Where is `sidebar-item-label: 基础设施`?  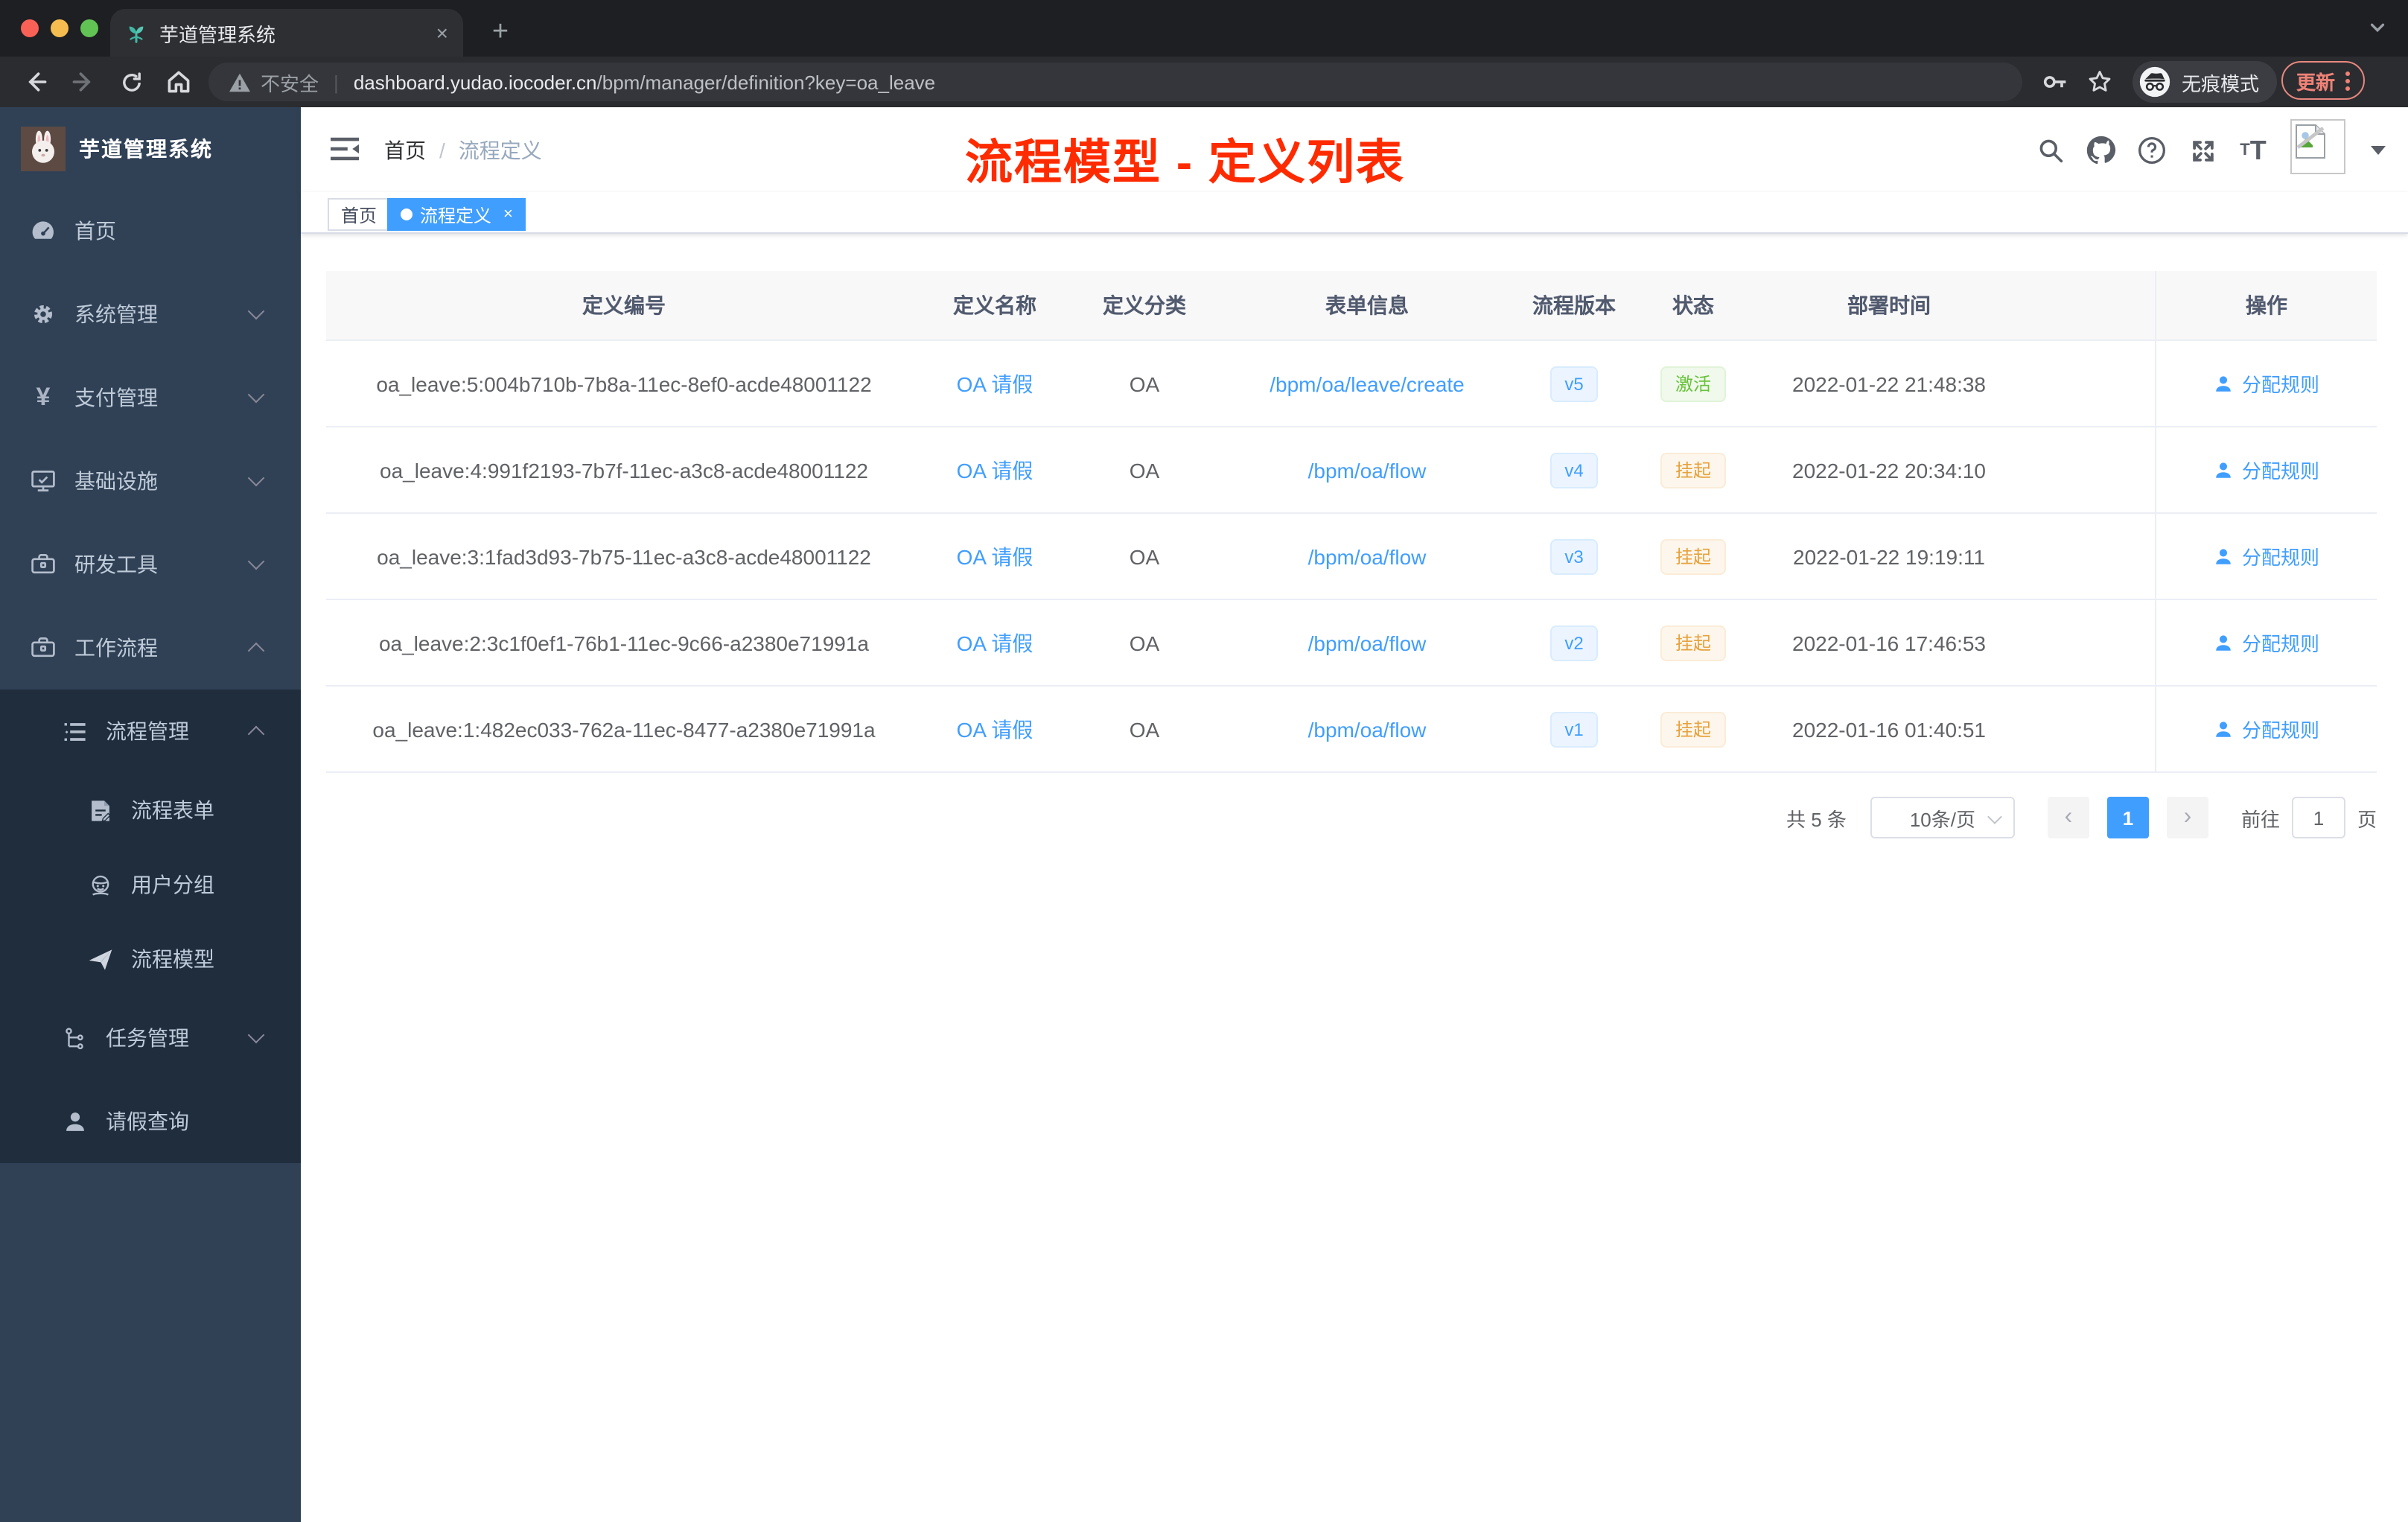 sidebar-item-label: 基础设施 is located at coordinates (116, 481).